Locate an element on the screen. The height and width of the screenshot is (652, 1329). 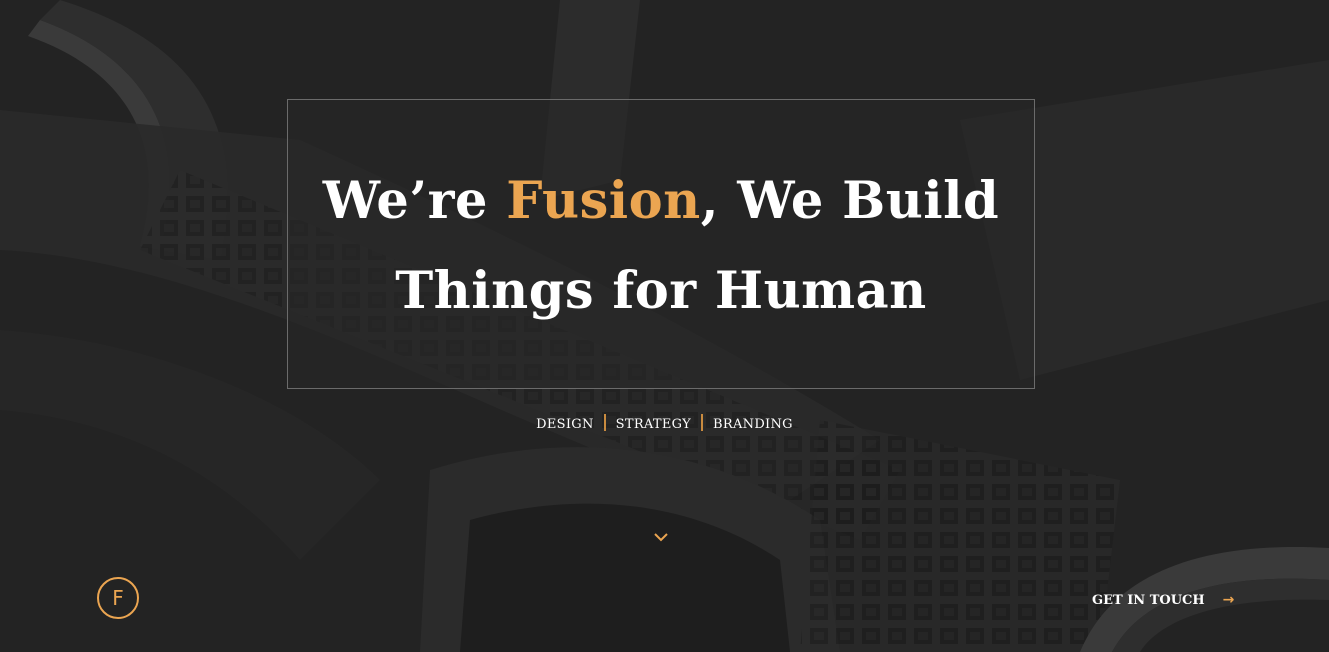
services-list: DESIGN STRATEGY BRANDING is located at coordinates (664, 423).